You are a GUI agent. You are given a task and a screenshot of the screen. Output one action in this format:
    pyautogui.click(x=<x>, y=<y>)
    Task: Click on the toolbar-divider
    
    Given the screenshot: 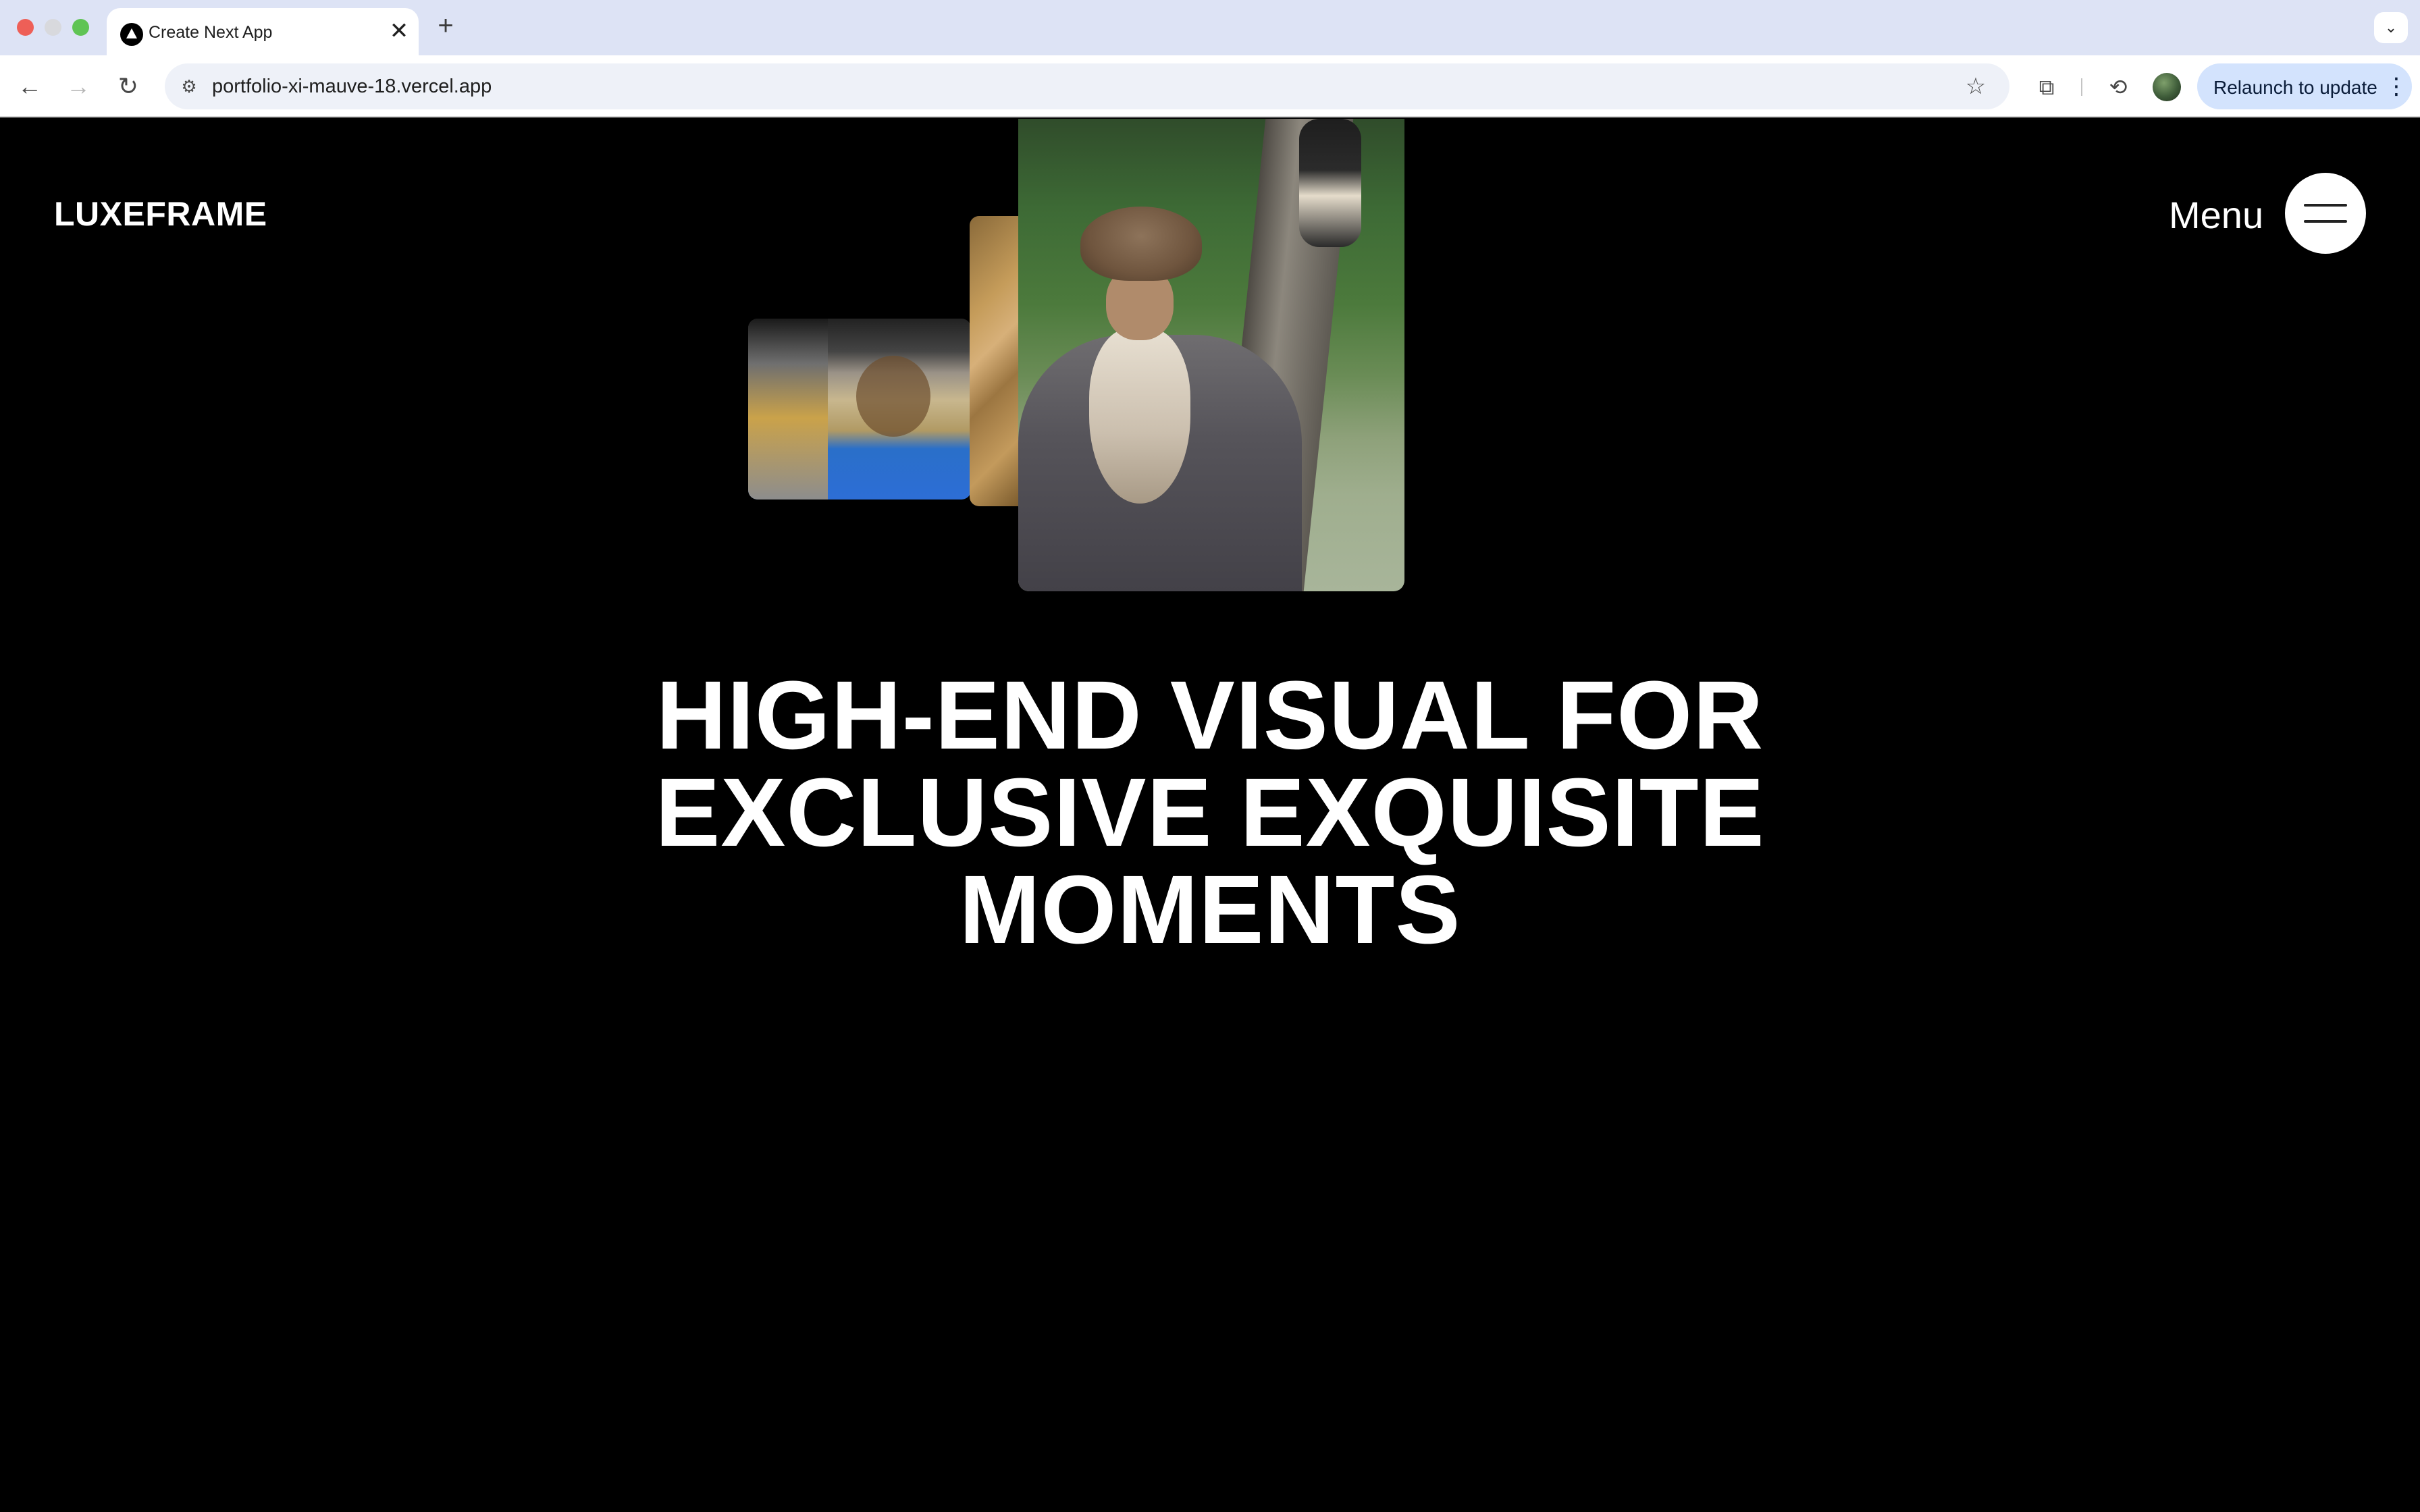 What is the action you would take?
    pyautogui.click(x=2081, y=87)
    